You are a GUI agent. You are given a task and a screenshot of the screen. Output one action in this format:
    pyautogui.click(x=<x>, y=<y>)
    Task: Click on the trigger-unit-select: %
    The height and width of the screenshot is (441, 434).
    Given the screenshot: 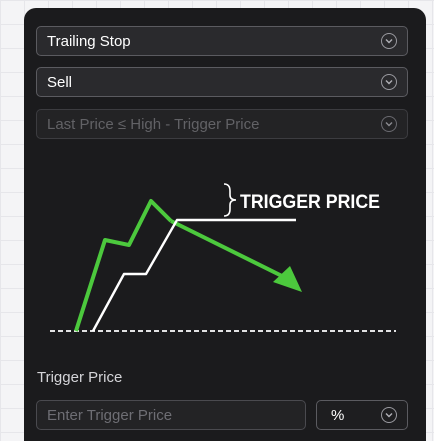 What is the action you would take?
    pyautogui.click(x=362, y=415)
    